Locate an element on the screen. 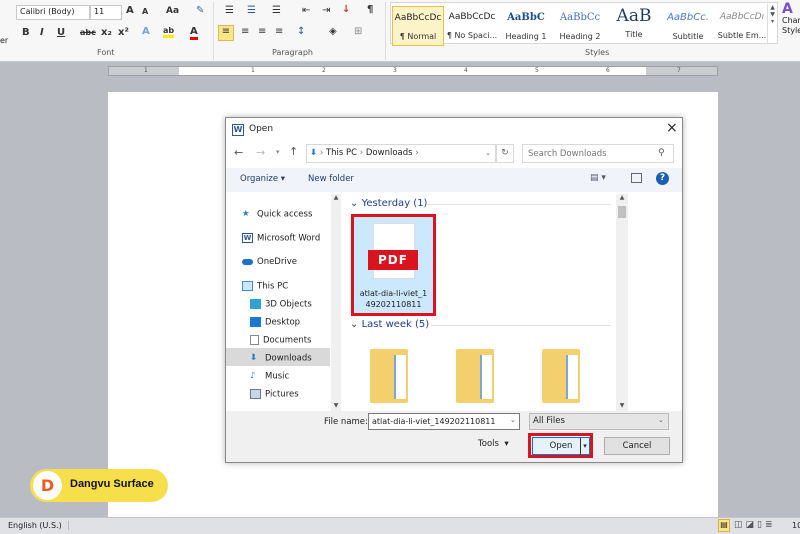 This screenshot has width=800, height=534. strikethrough-icon: abc is located at coordinates (88, 32).